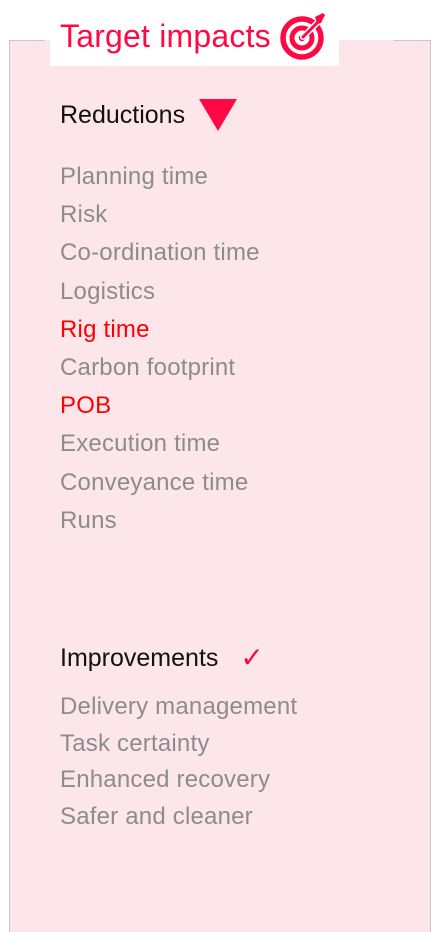  Describe the element at coordinates (252, 657) in the screenshot. I see `checkmark-icon: ✓` at that location.